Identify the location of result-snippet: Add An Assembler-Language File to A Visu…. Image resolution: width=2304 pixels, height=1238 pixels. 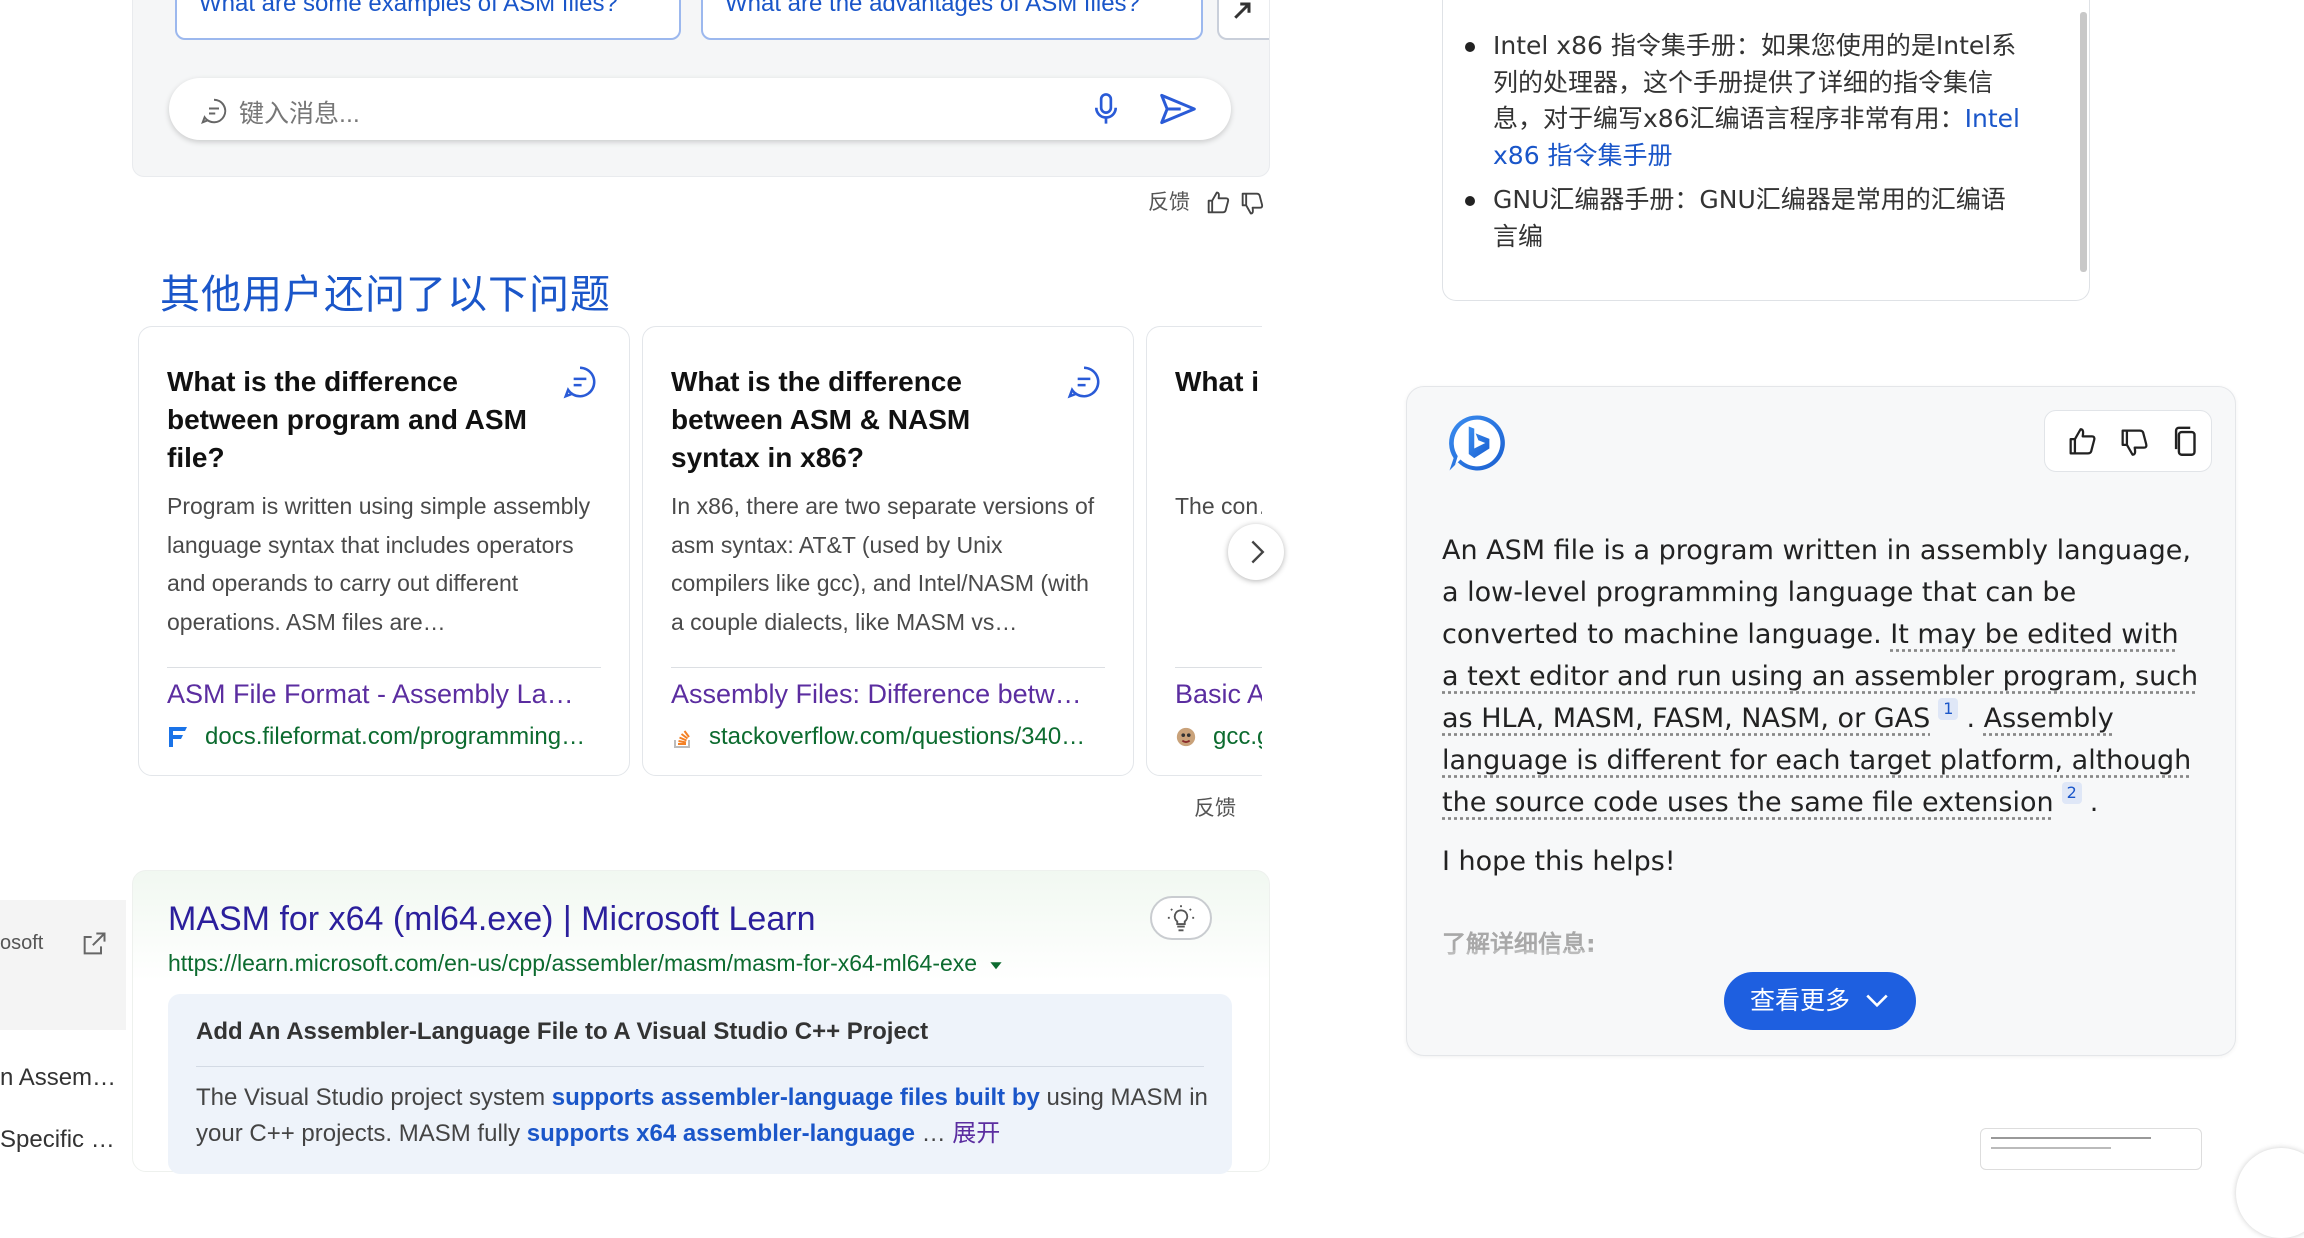
(700, 1084).